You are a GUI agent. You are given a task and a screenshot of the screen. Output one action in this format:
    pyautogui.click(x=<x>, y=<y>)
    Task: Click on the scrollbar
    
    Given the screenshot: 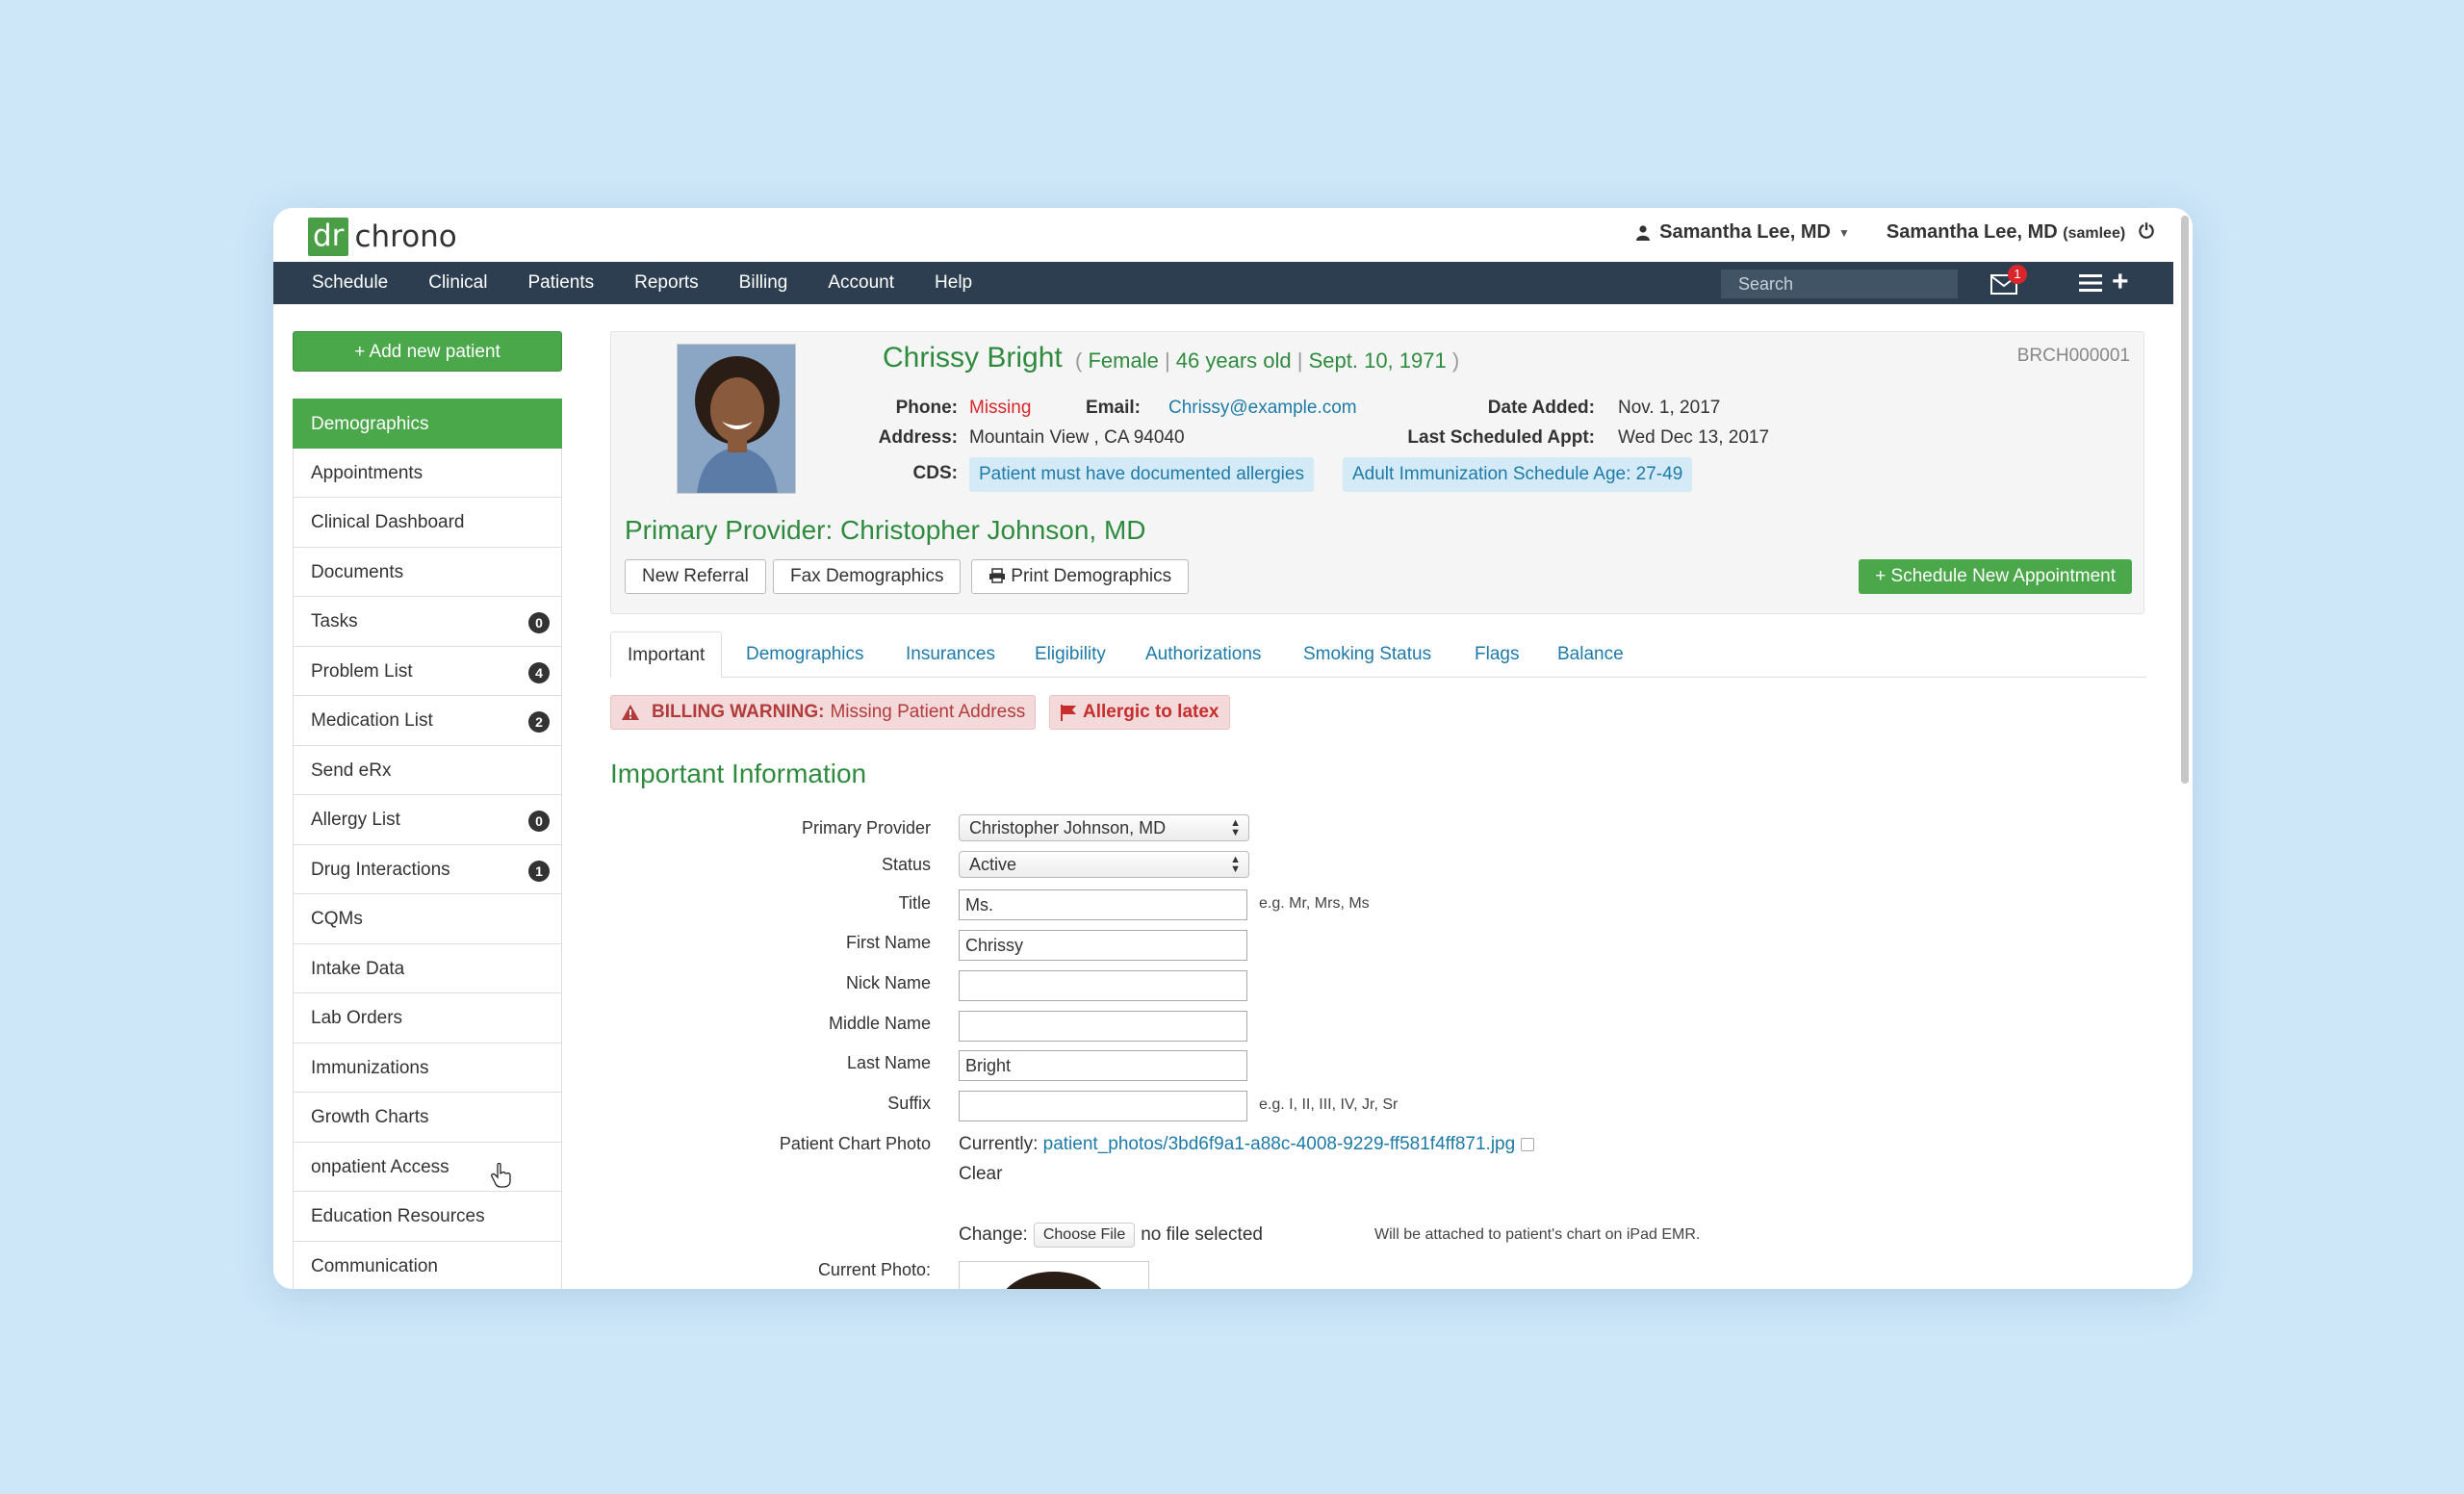 What is the action you would take?
    pyautogui.click(x=2184, y=748)
    